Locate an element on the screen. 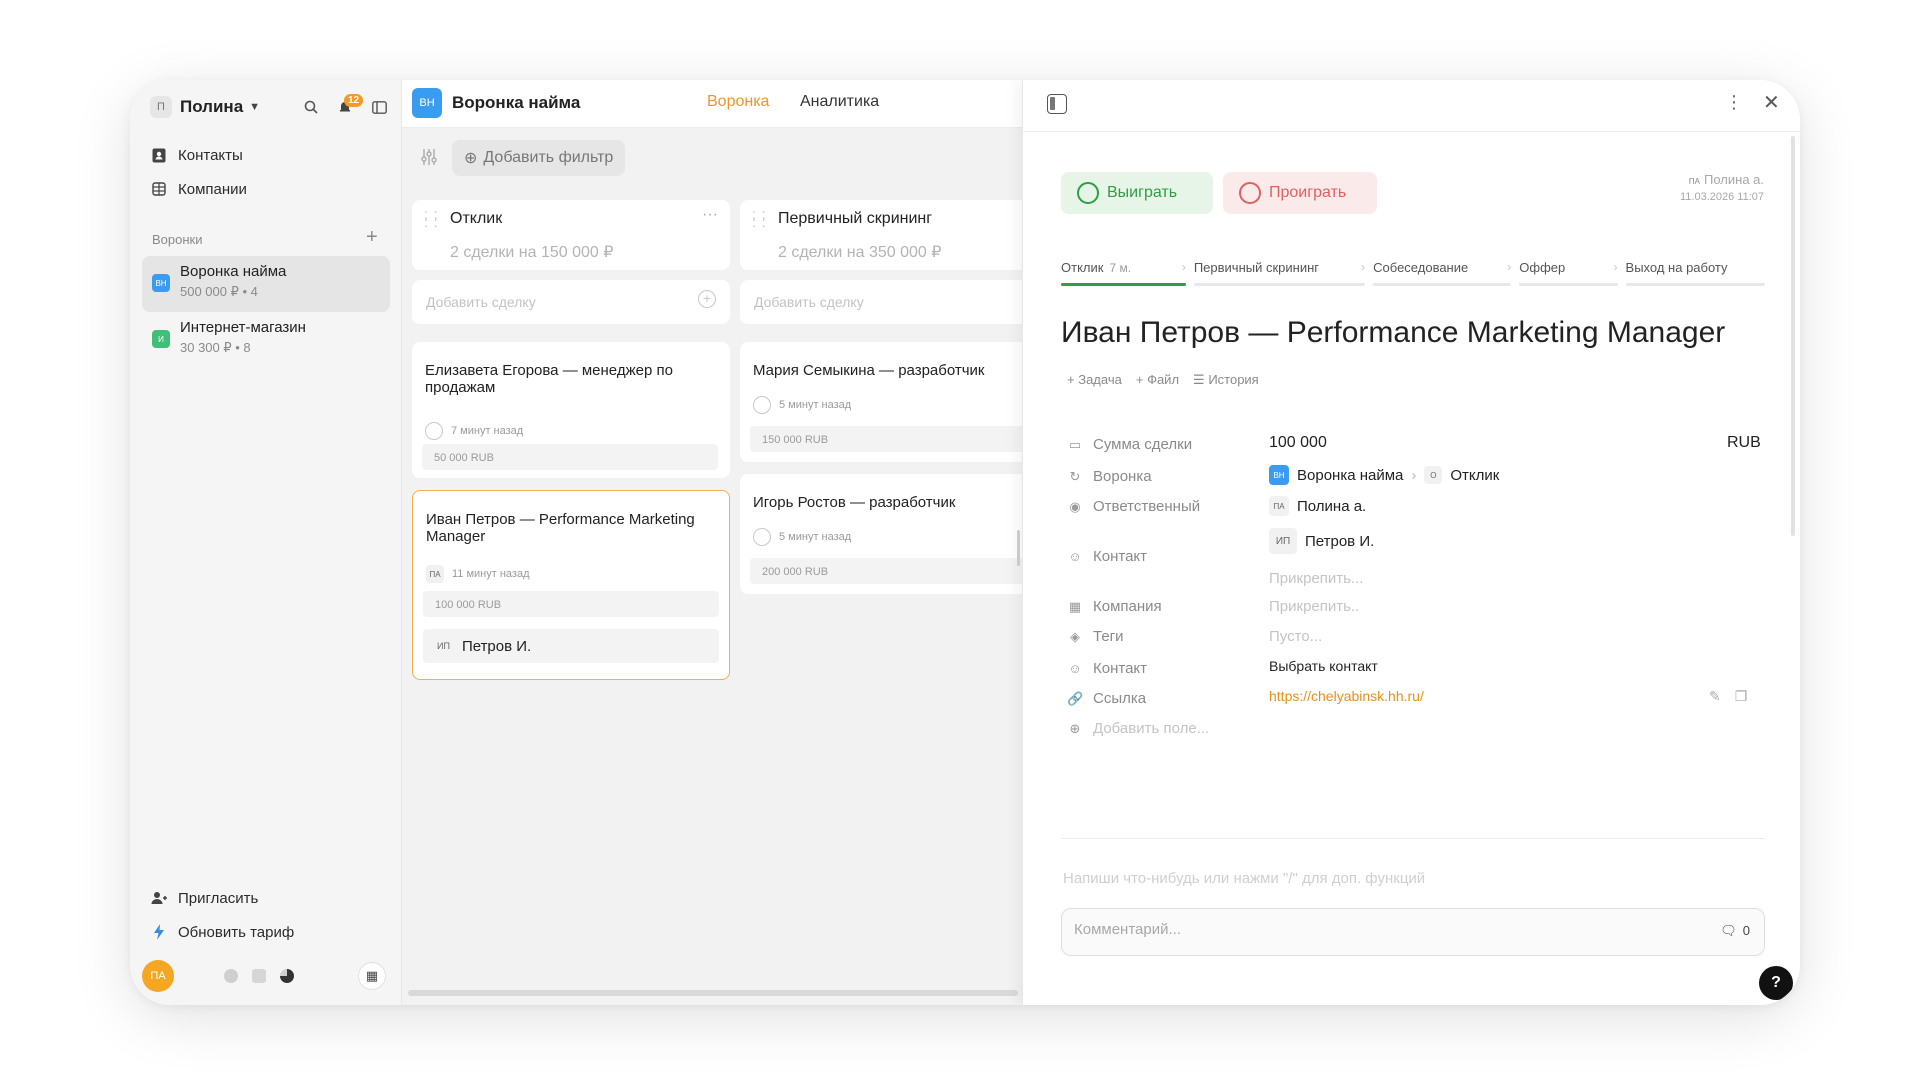 Image resolution: width=1920 pixels, height=1080 pixels. panel-resize-handle is located at coordinates (1018, 548).